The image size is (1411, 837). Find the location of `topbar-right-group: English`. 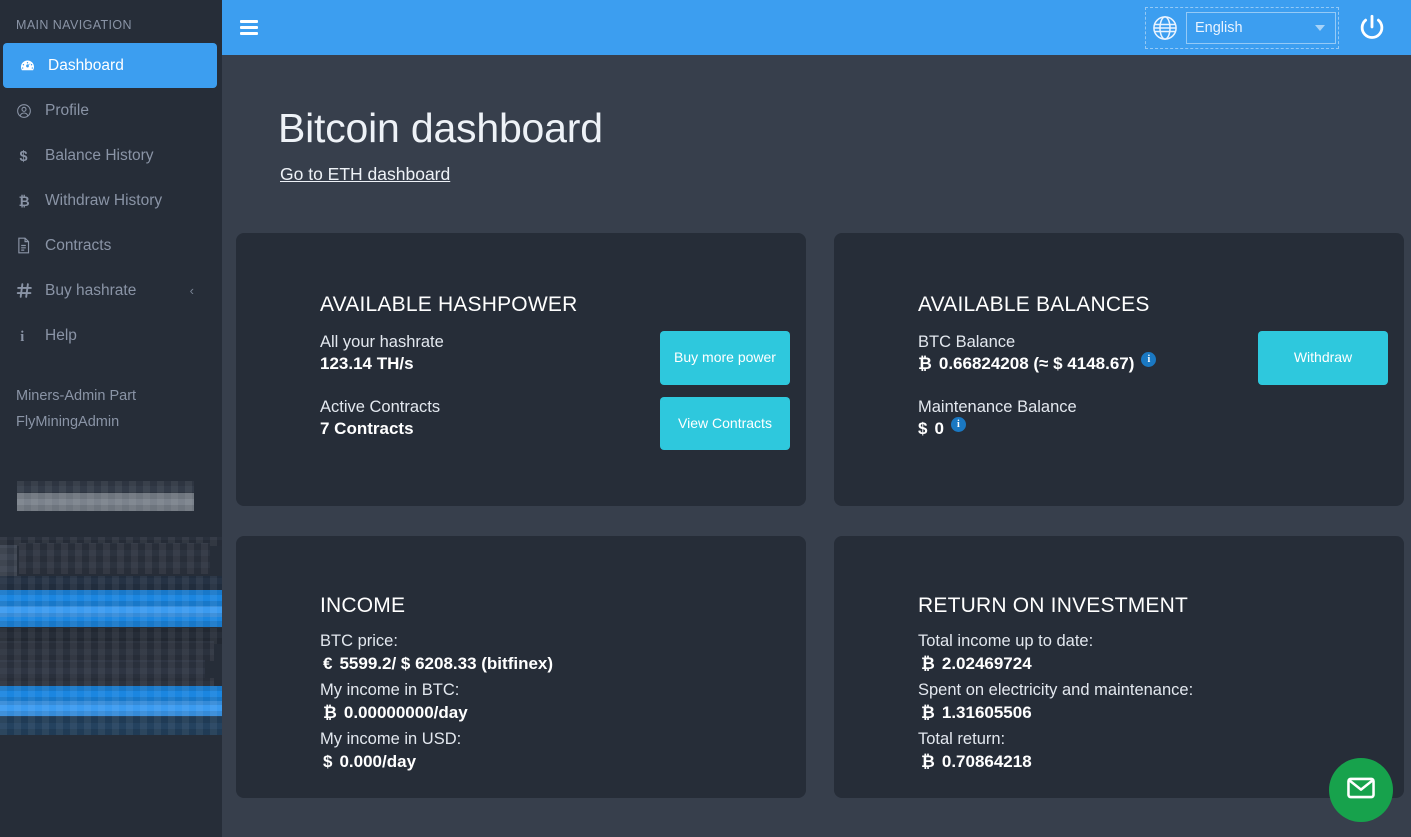

topbar-right-group: English is located at coordinates (1267, 27).